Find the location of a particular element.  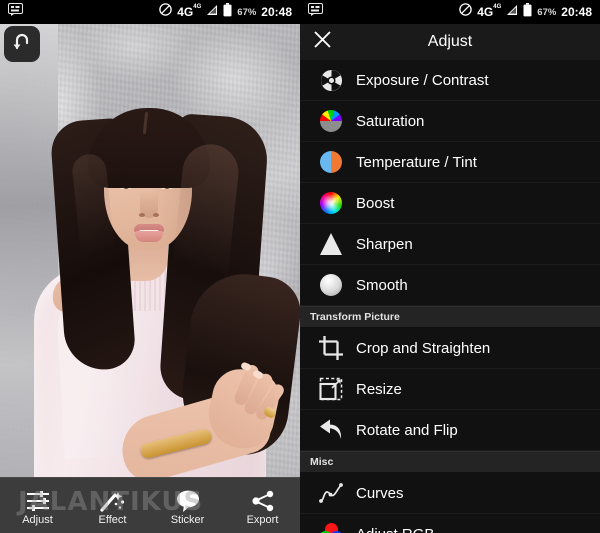

rotate-arrow-icon is located at coordinates (331, 430).